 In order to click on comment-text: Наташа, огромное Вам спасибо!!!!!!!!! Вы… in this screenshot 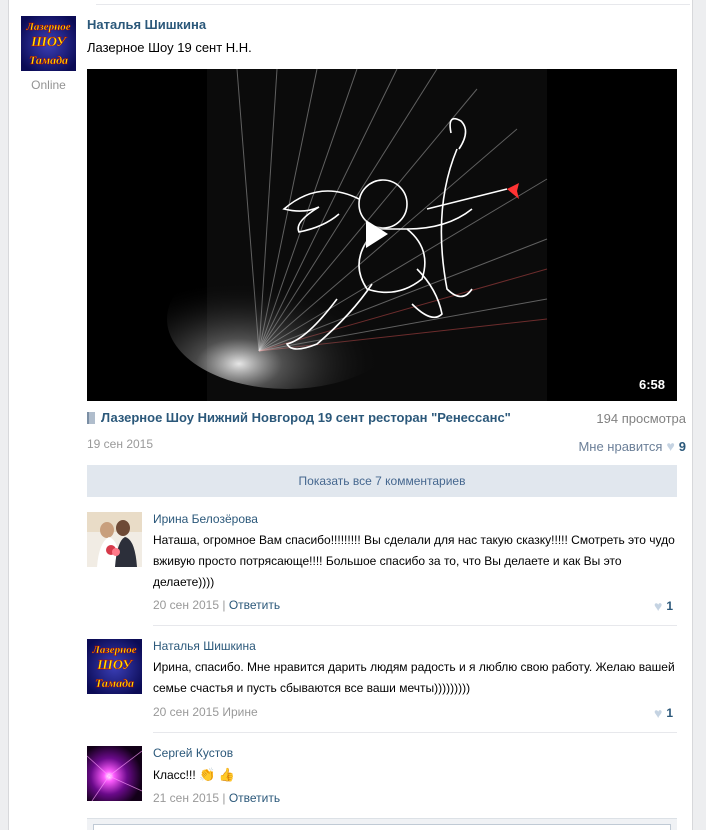, I will do `click(414, 561)`.